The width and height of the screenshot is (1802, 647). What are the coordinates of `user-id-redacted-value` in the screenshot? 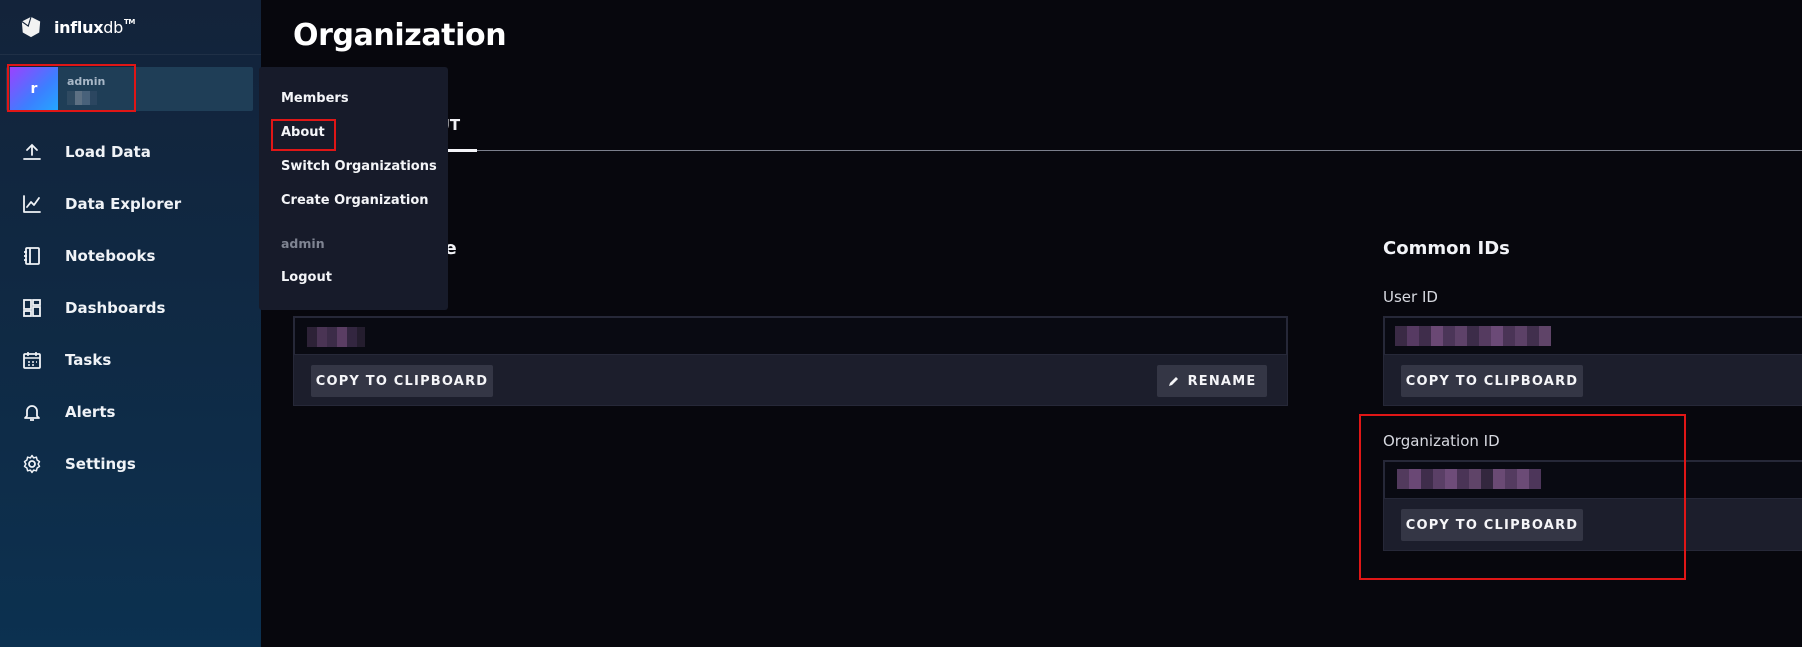 It's located at (1473, 336).